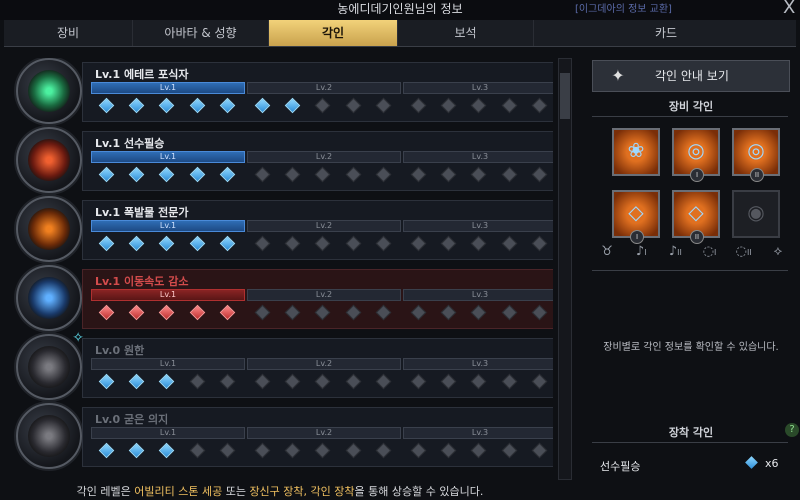 This screenshot has width=800, height=500. I want to click on top-right-link: [이그데아의 정보 교환], so click(623, 7).